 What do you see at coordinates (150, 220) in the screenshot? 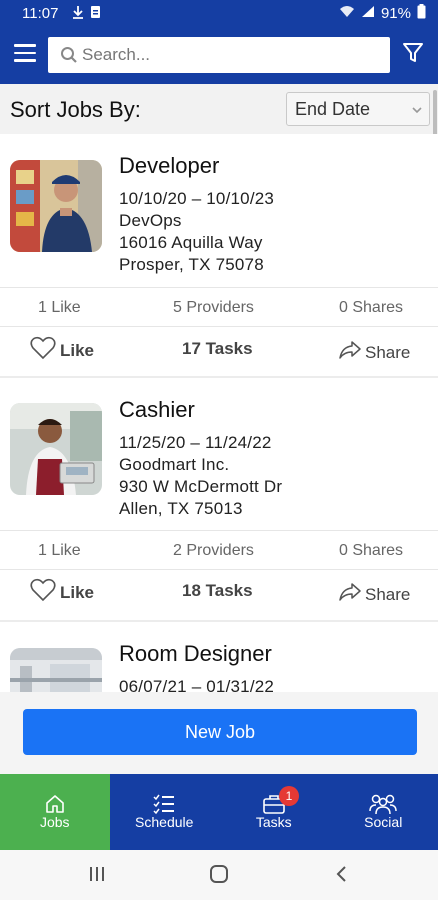
I see `job-company: DevOps` at bounding box center [150, 220].